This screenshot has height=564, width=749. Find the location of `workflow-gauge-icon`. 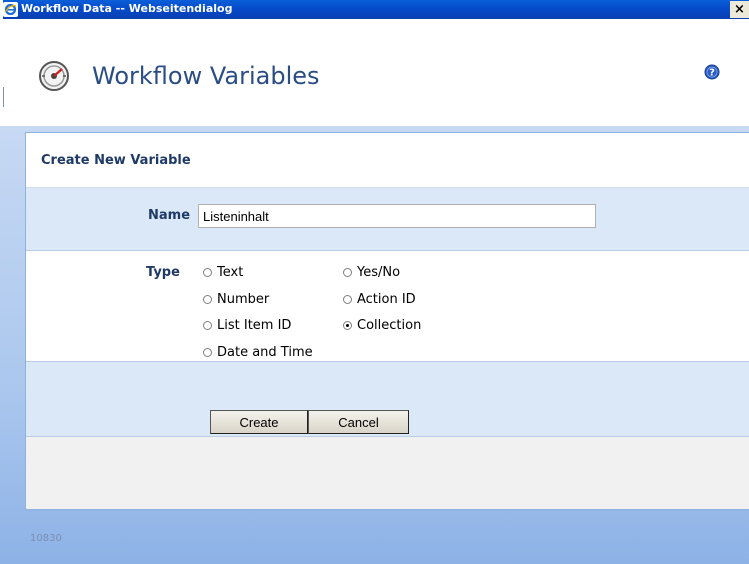

workflow-gauge-icon is located at coordinates (54, 76).